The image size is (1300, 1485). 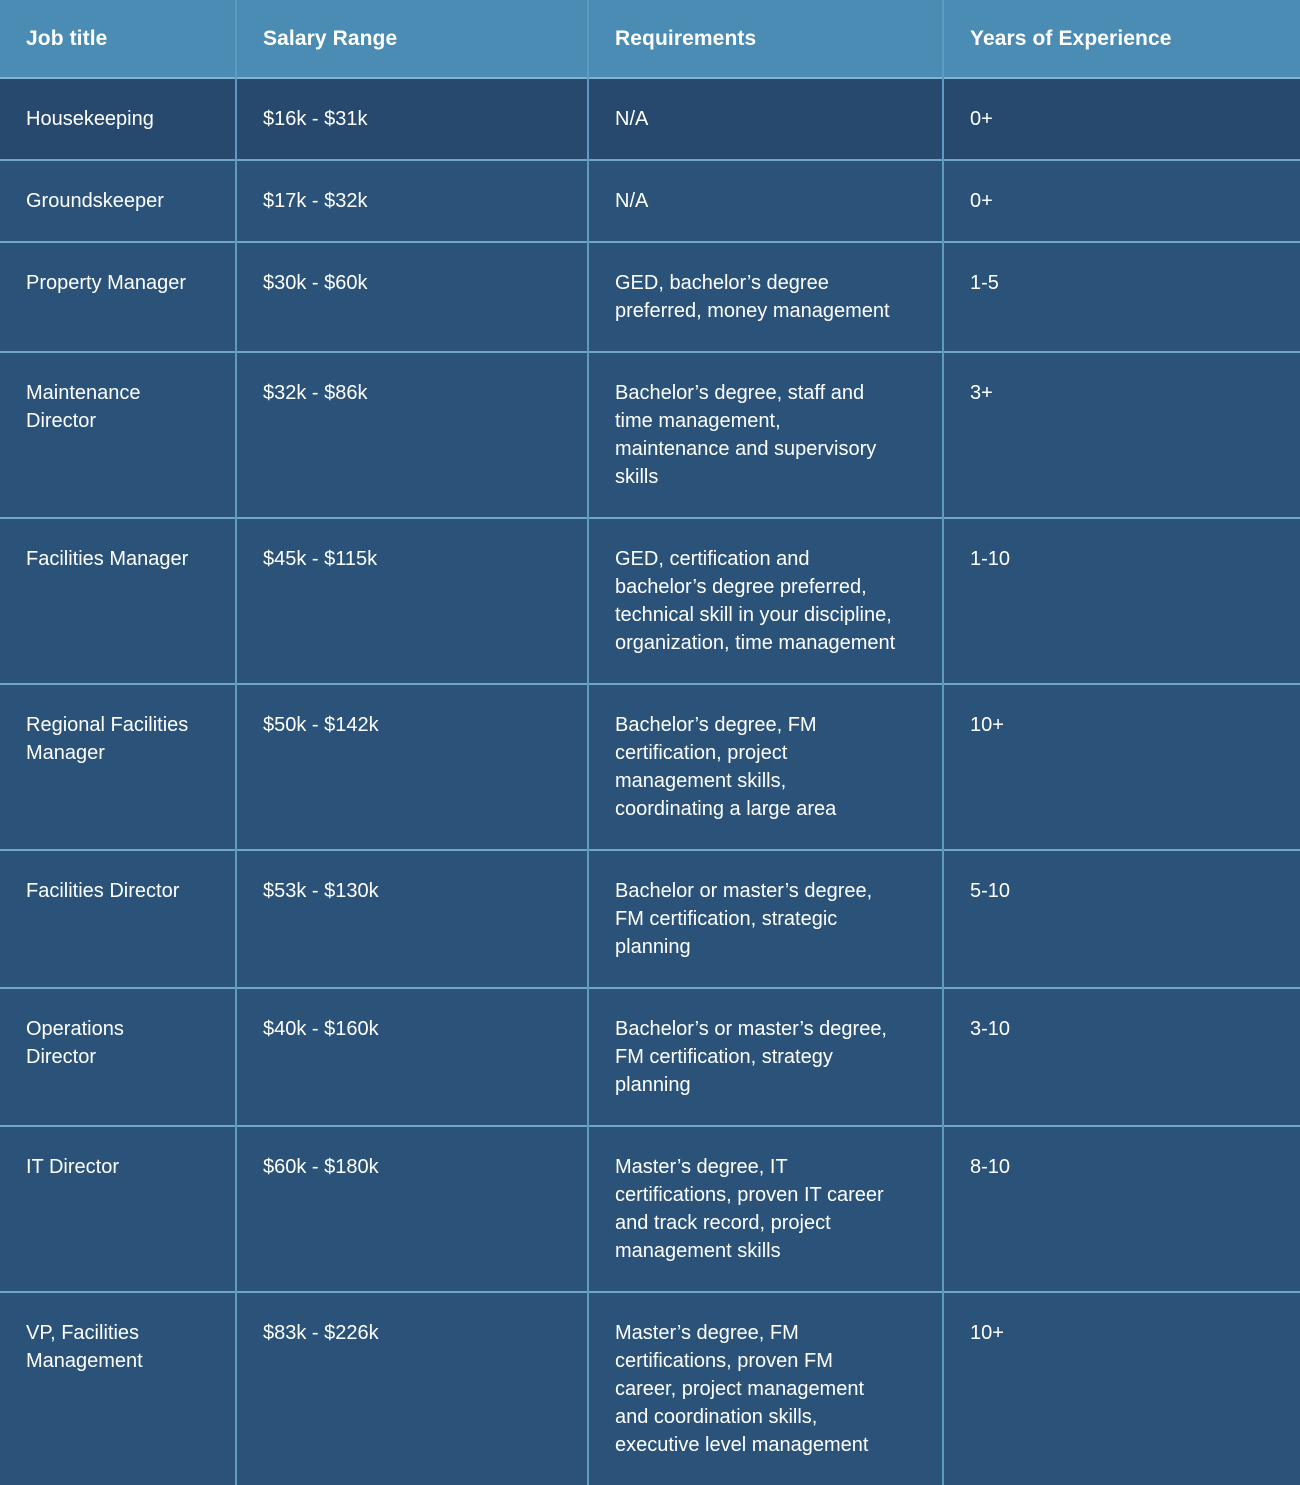 What do you see at coordinates (315, 119) in the screenshot?
I see `salary-range-text: $16k - $31k` at bounding box center [315, 119].